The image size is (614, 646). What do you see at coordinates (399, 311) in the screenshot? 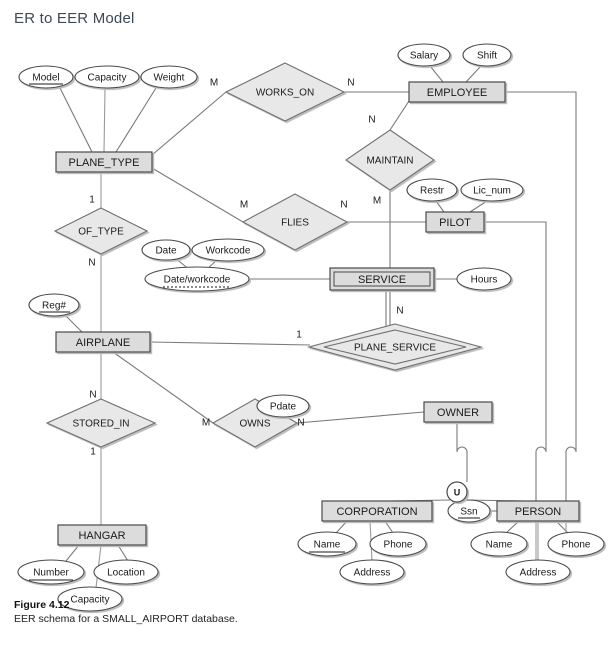
I see `cardinality-plane-service-n: N` at bounding box center [399, 311].